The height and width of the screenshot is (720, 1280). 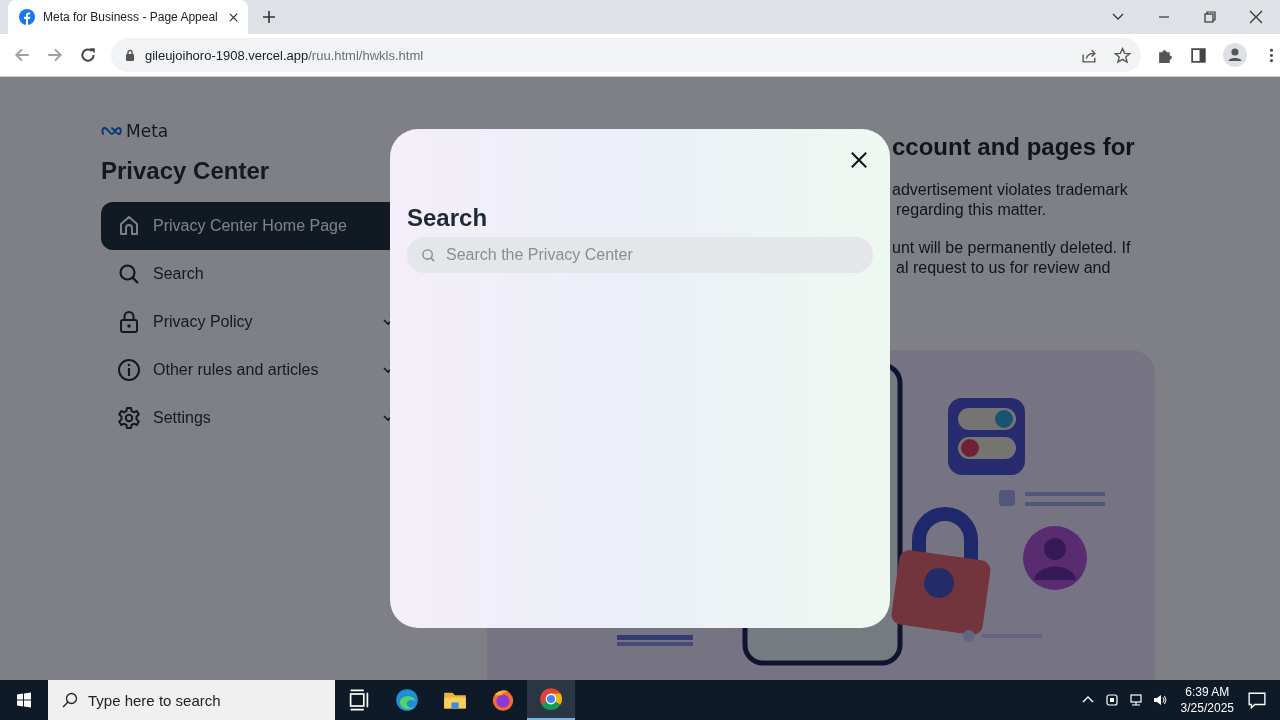 What do you see at coordinates (129, 370) in the screenshot?
I see `info-icon` at bounding box center [129, 370].